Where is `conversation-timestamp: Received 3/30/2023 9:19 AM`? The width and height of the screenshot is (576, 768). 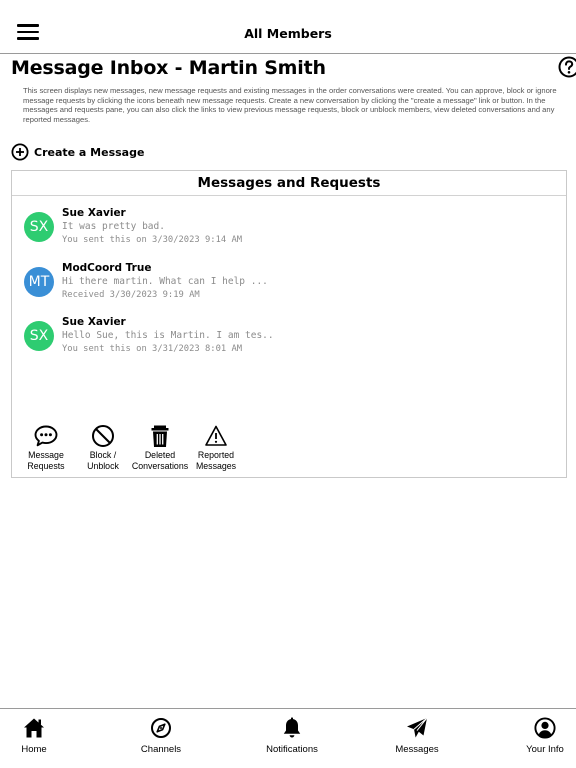
conversation-timestamp: Received 3/30/2023 9:19 AM is located at coordinates (131, 295).